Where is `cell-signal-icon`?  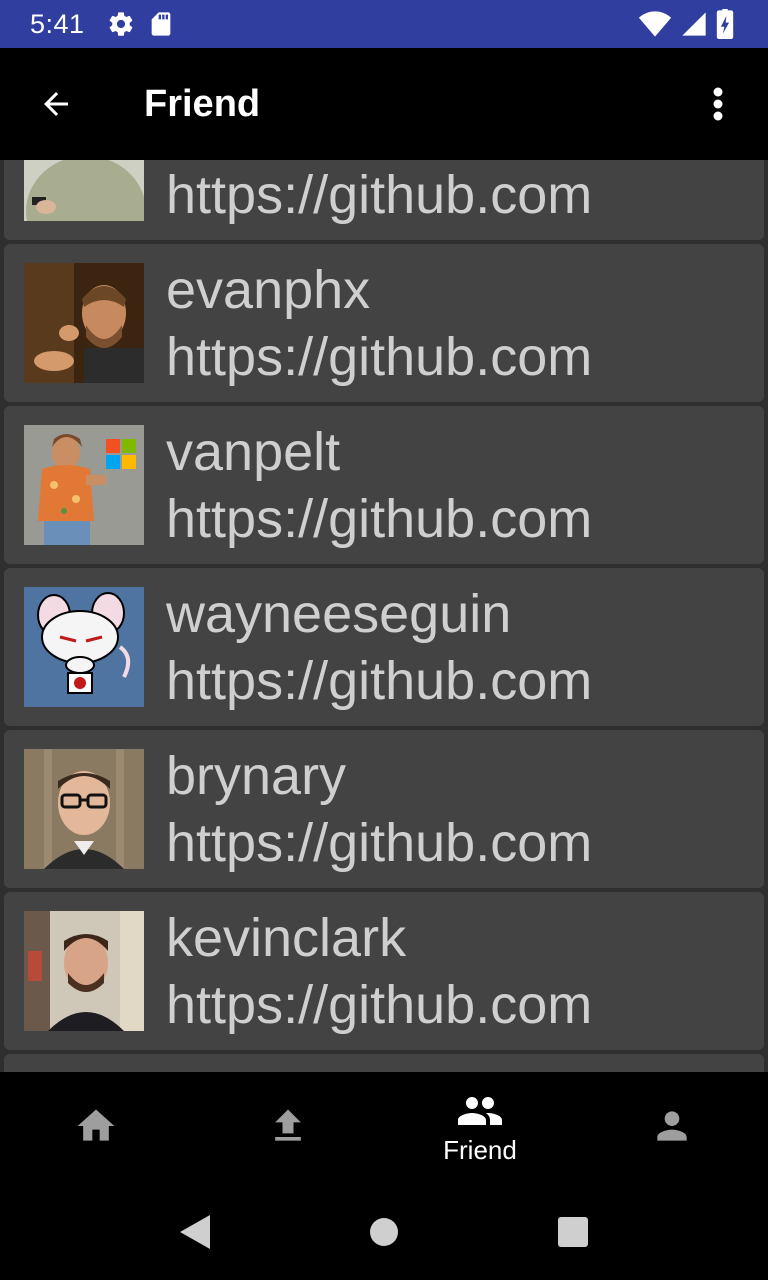 cell-signal-icon is located at coordinates (694, 24).